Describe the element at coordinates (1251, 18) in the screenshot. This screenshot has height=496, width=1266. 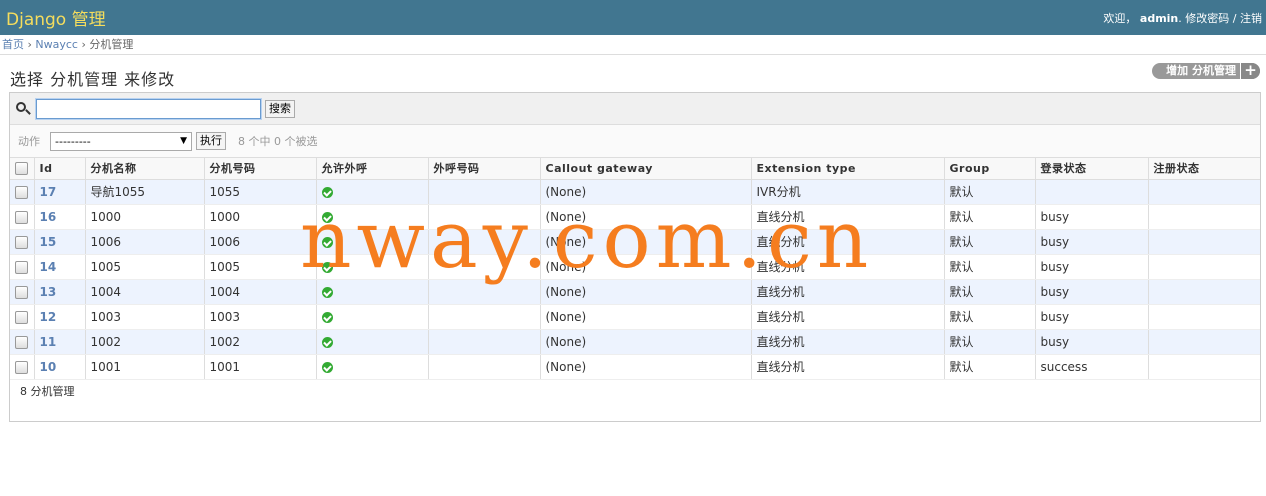
I see `logout-link: 注销` at that location.